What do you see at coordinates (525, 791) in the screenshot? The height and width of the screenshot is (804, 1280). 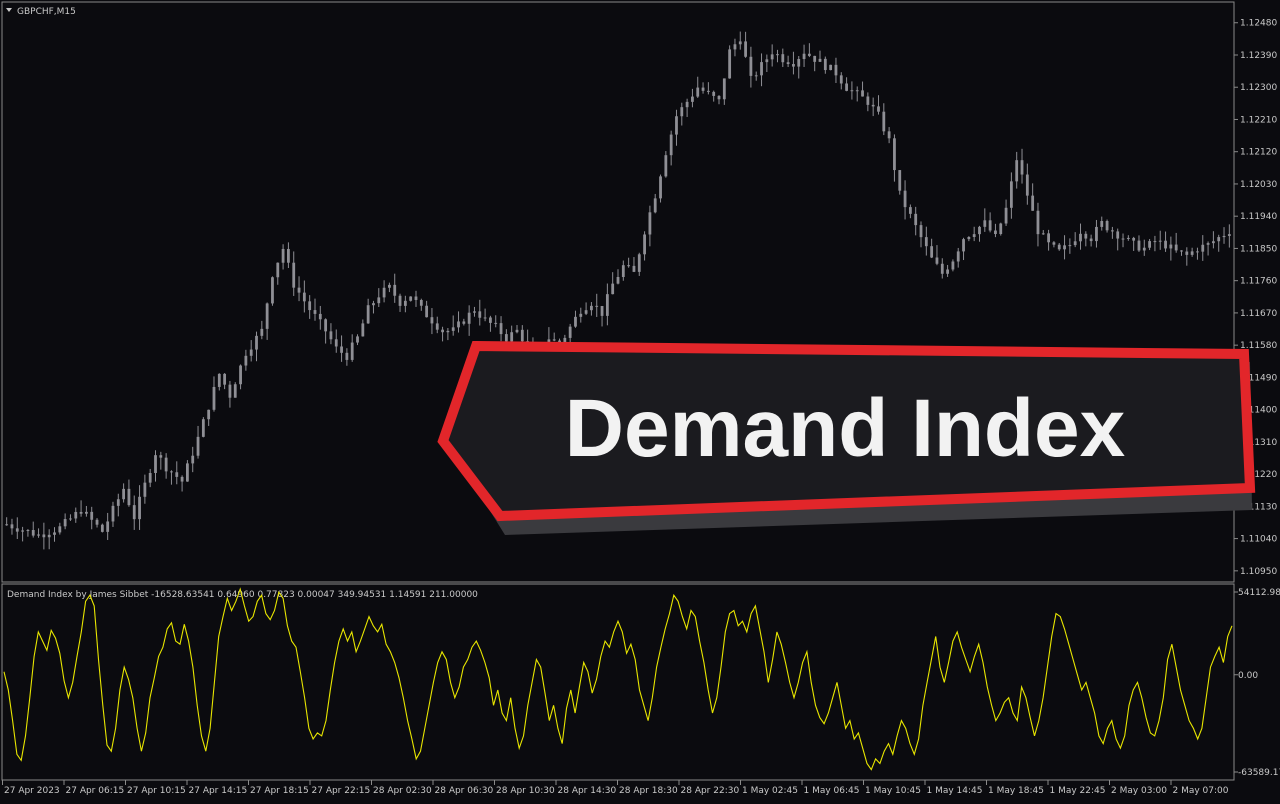 I see `time-tick-label: 28 Apr 10:30` at bounding box center [525, 791].